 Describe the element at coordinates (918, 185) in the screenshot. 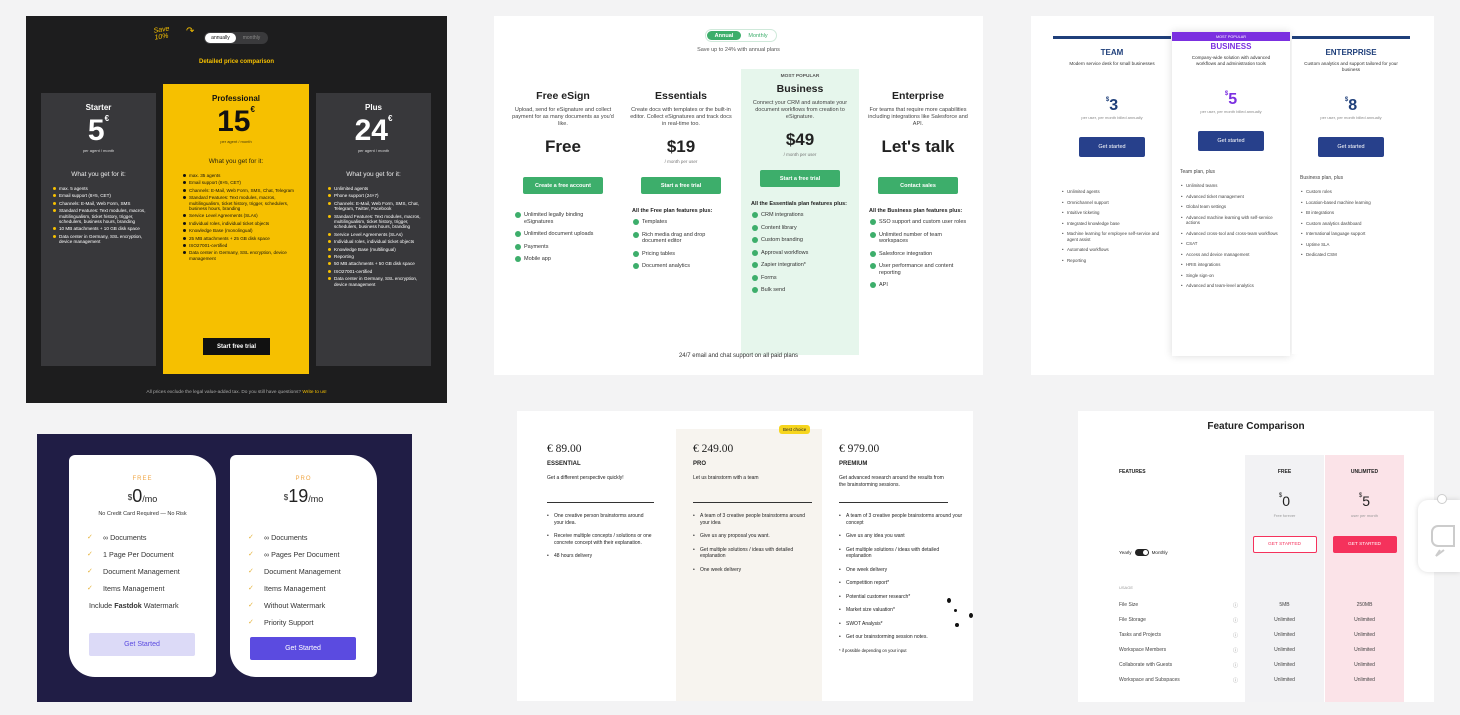

I see `contact-sales-button: Contact sales` at that location.